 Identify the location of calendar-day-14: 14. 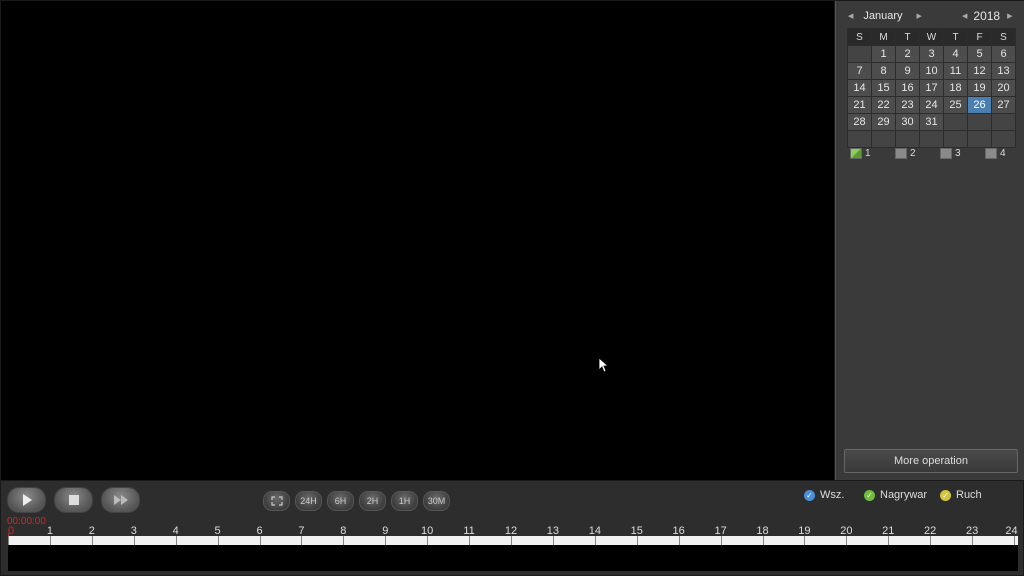
(859, 88).